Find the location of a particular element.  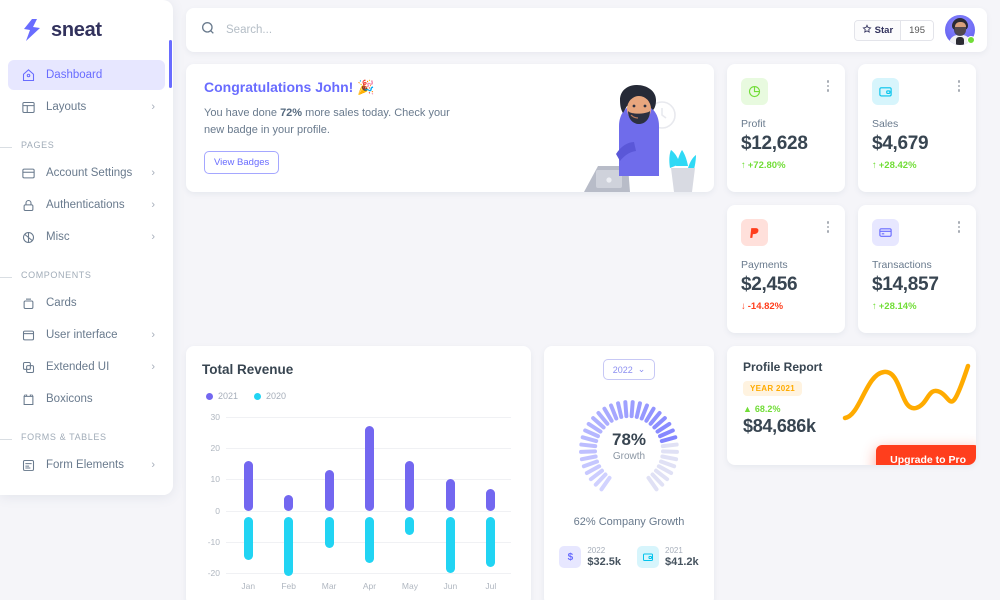

x-axis-tick: Jan is located at coordinates (248, 586).